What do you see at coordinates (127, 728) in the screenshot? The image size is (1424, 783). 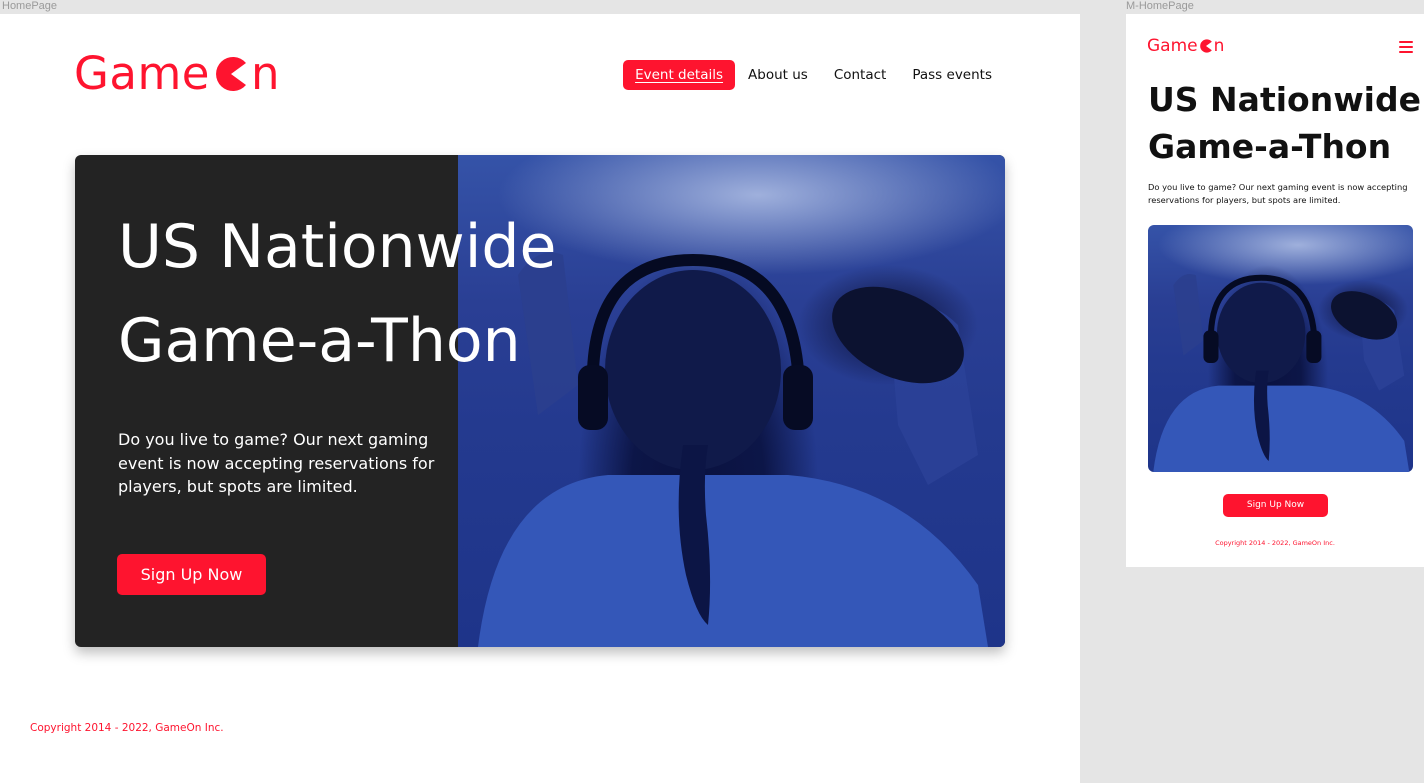 I see `copyright: Copyright 2014 - 2022, GameOn Inc.` at bounding box center [127, 728].